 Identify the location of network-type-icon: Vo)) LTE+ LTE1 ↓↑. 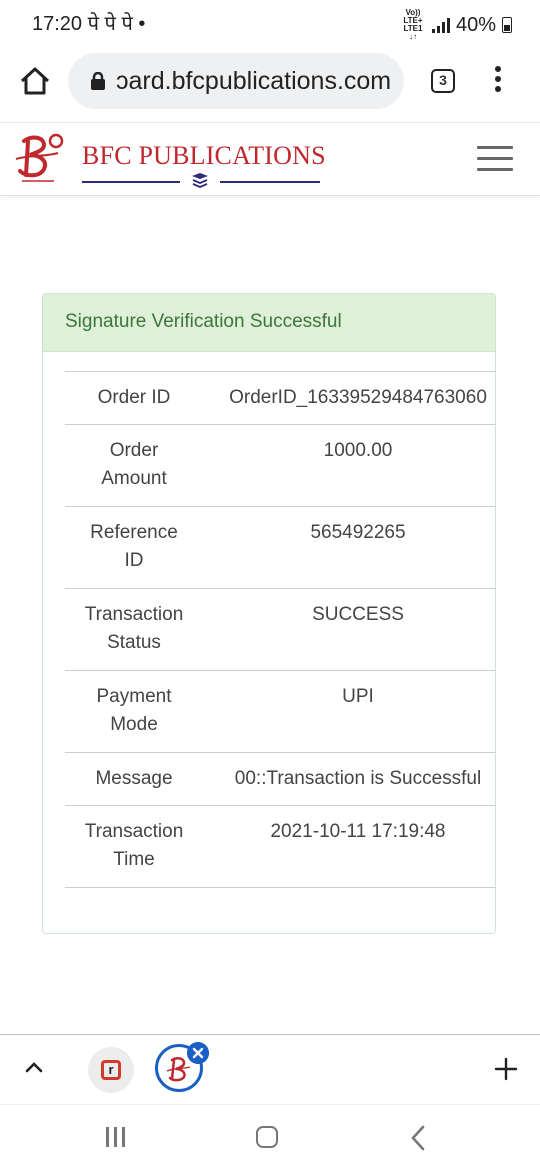
(413, 24).